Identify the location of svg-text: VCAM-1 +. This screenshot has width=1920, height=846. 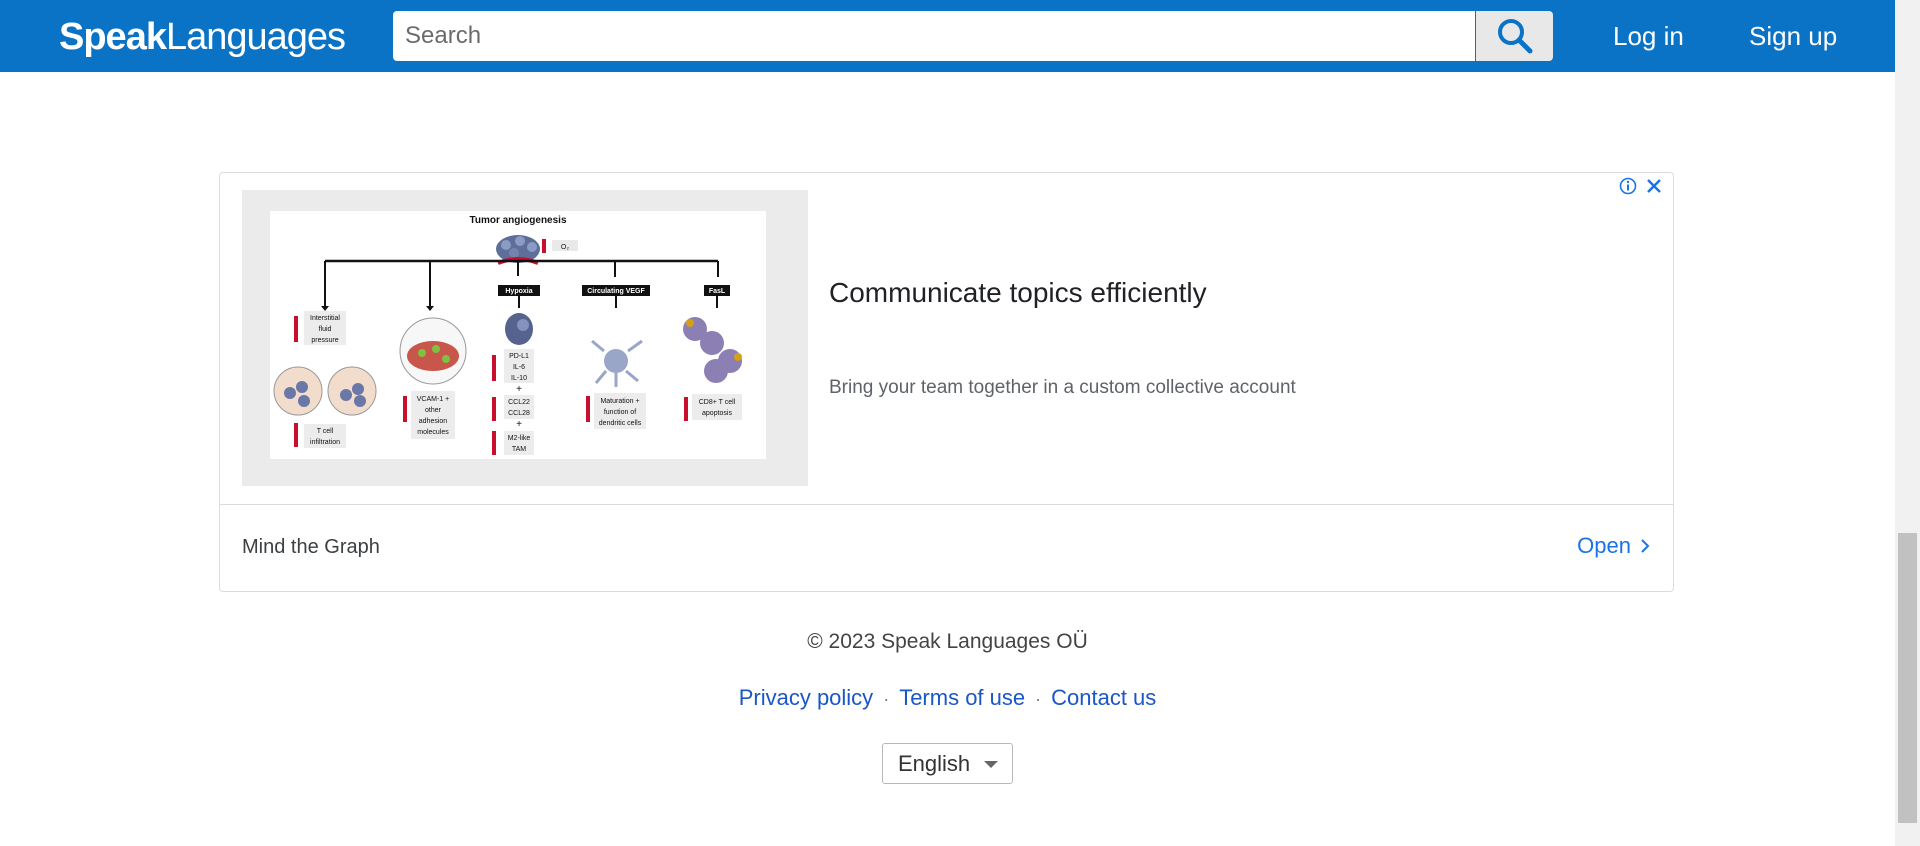
(433, 399).